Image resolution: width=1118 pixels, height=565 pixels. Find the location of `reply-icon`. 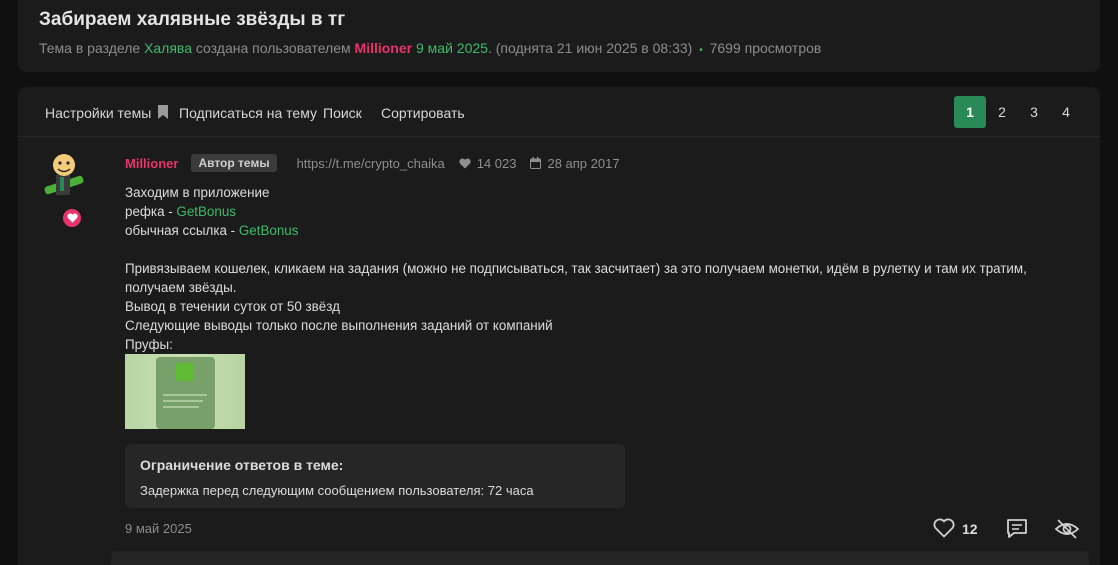

reply-icon is located at coordinates (1017, 528).